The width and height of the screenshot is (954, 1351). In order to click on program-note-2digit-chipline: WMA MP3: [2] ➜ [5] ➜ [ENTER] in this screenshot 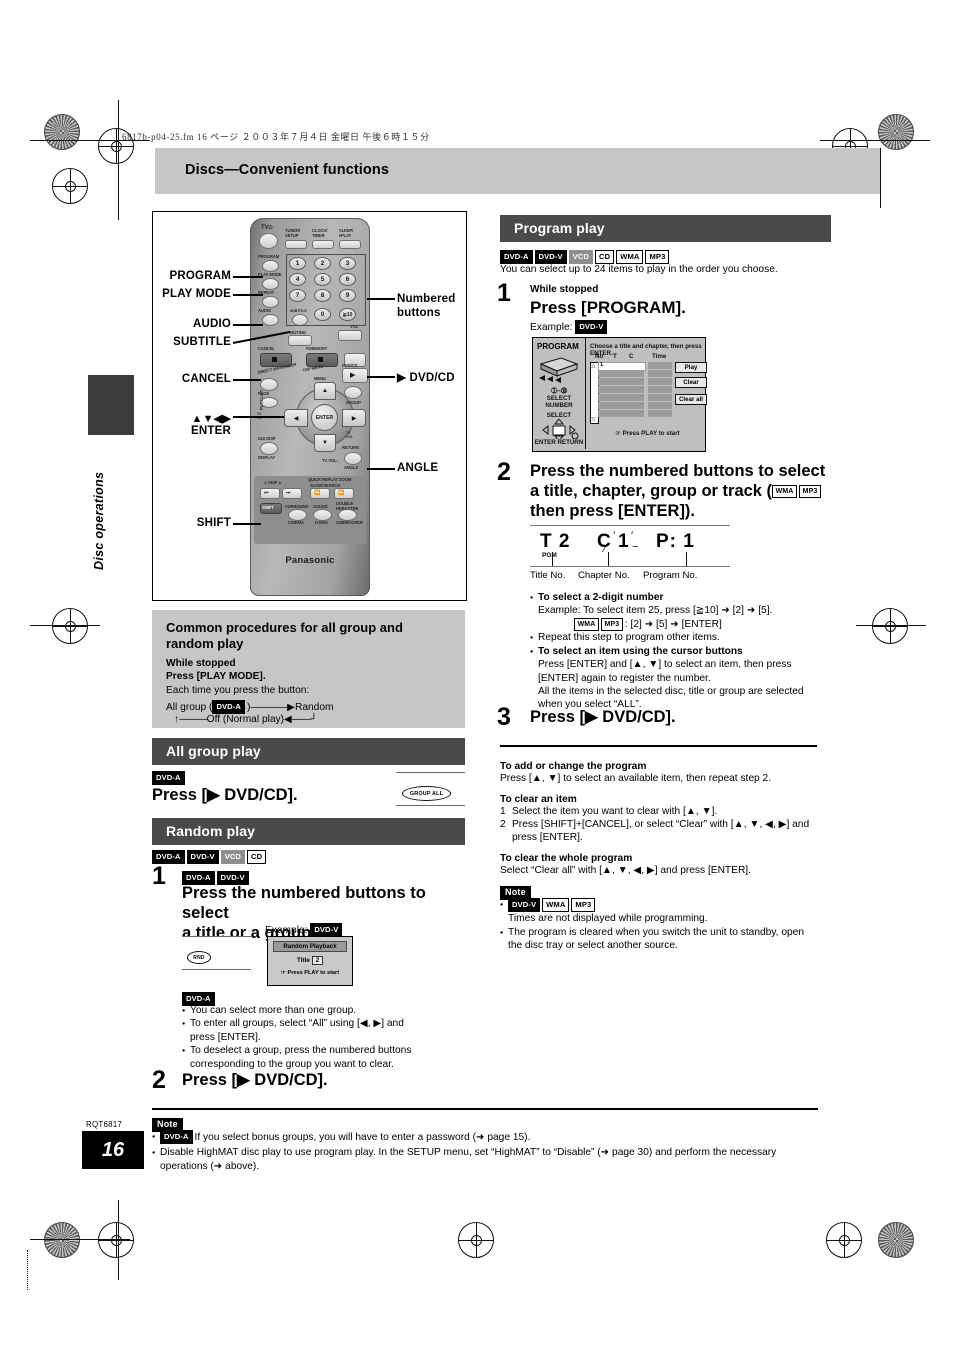, I will do `click(675, 624)`.